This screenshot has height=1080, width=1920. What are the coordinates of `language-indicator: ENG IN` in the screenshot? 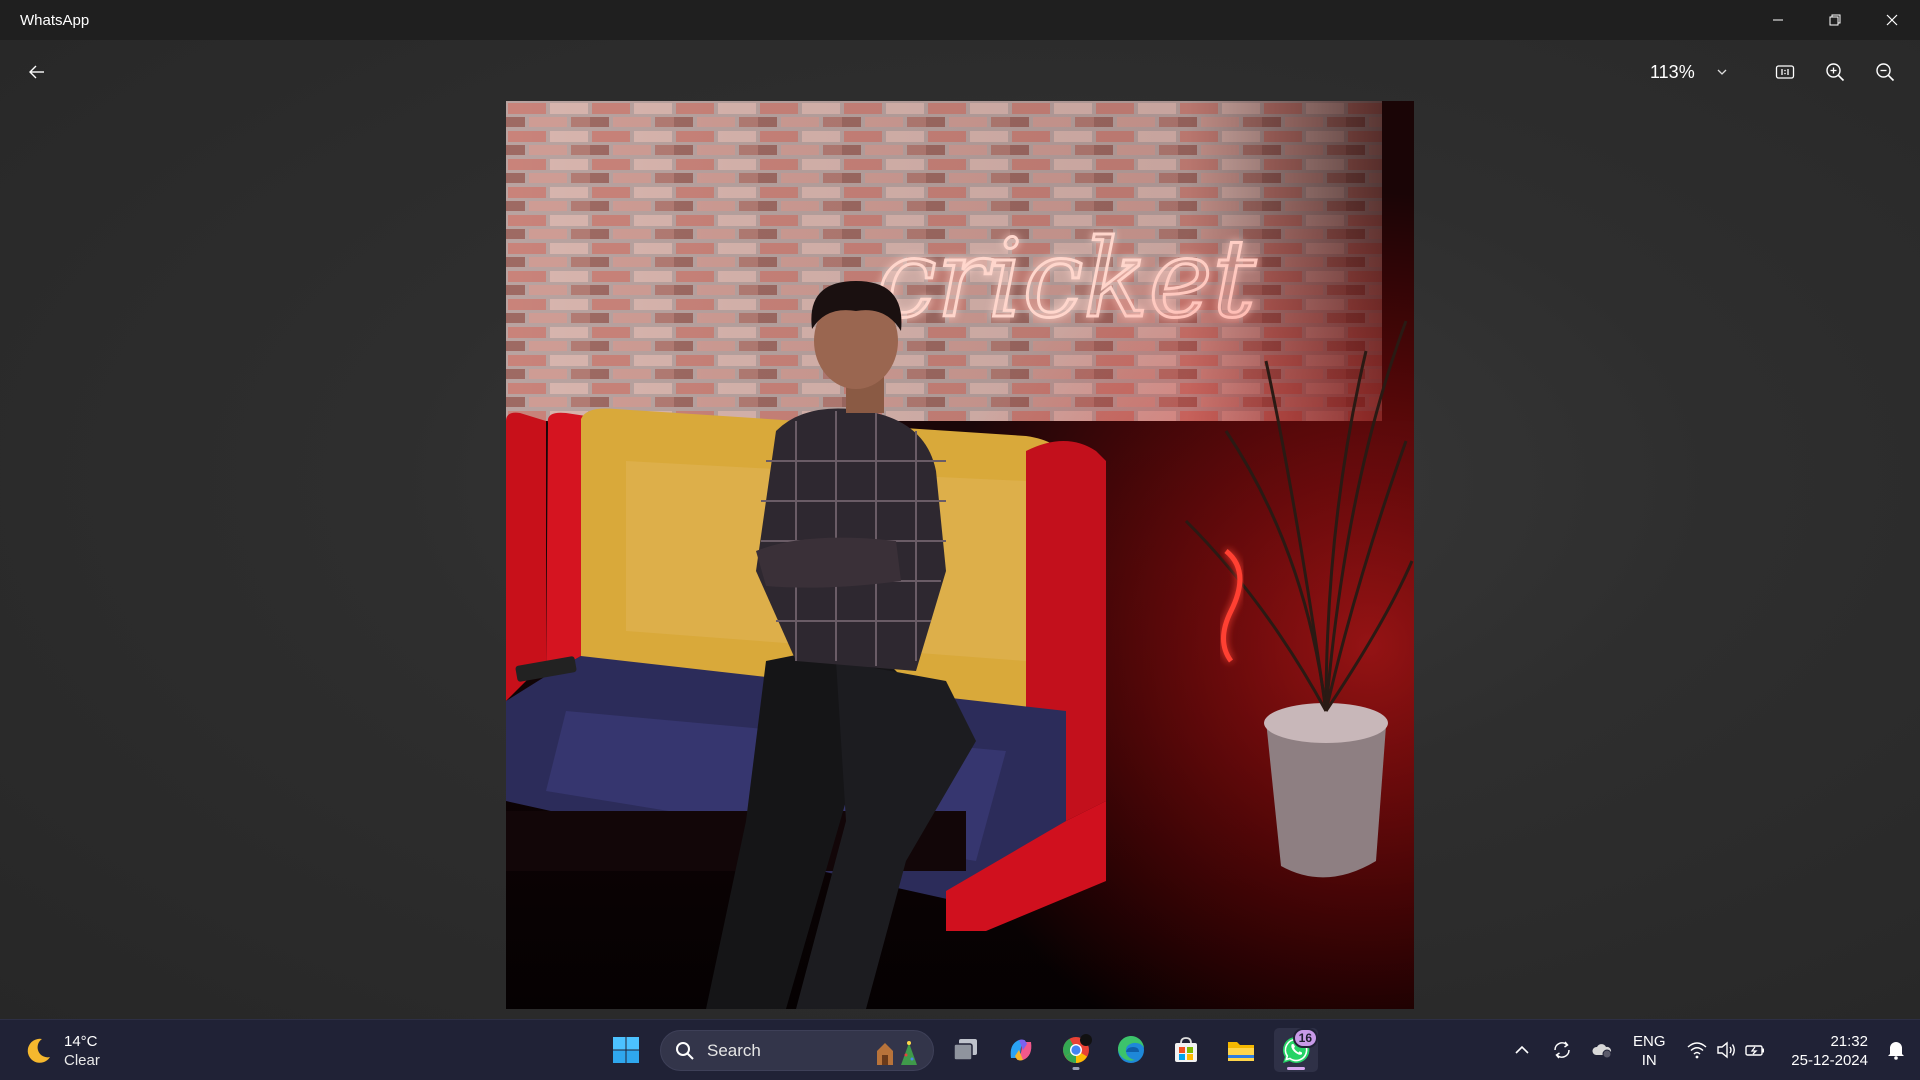 It's located at (1649, 1051).